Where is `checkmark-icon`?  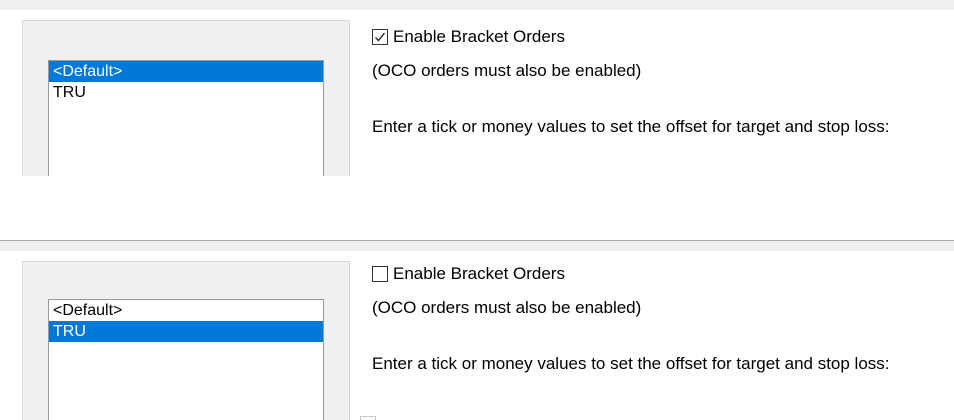 checkmark-icon is located at coordinates (380, 37).